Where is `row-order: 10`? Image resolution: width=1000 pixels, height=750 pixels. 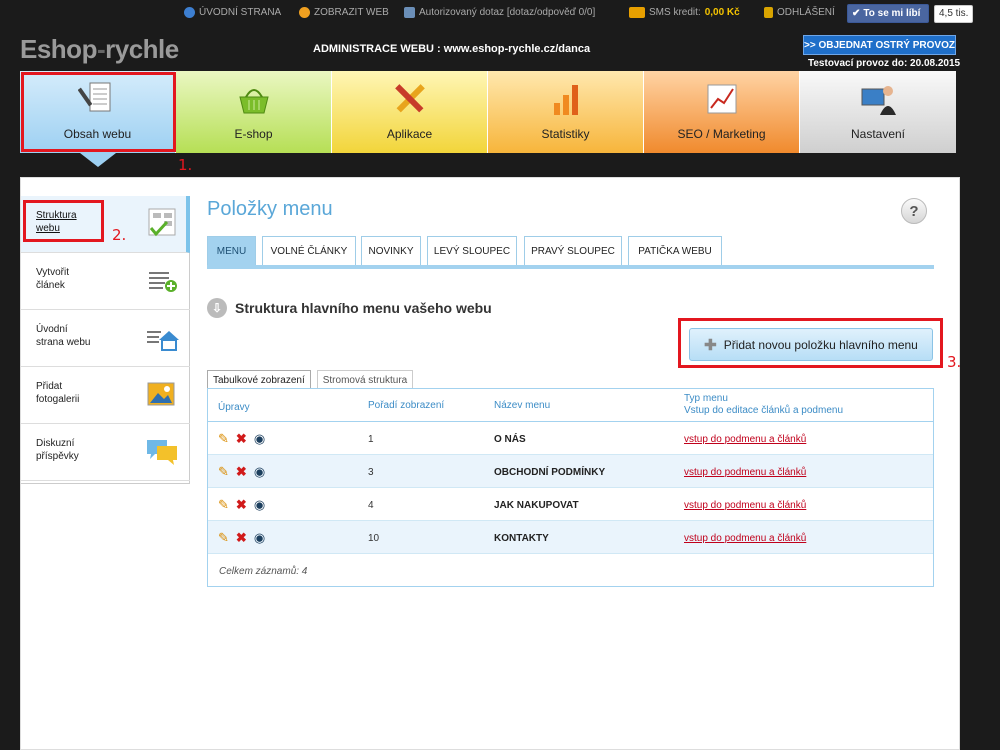
row-order: 10 is located at coordinates (374, 538).